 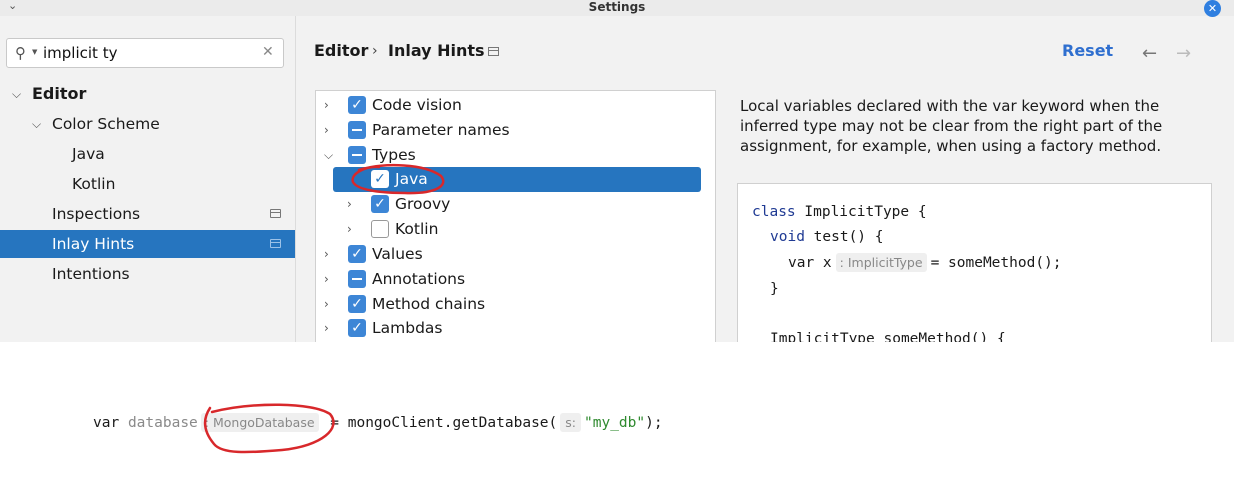 I want to click on sidebar-item-label: Color Scheme, so click(x=106, y=124).